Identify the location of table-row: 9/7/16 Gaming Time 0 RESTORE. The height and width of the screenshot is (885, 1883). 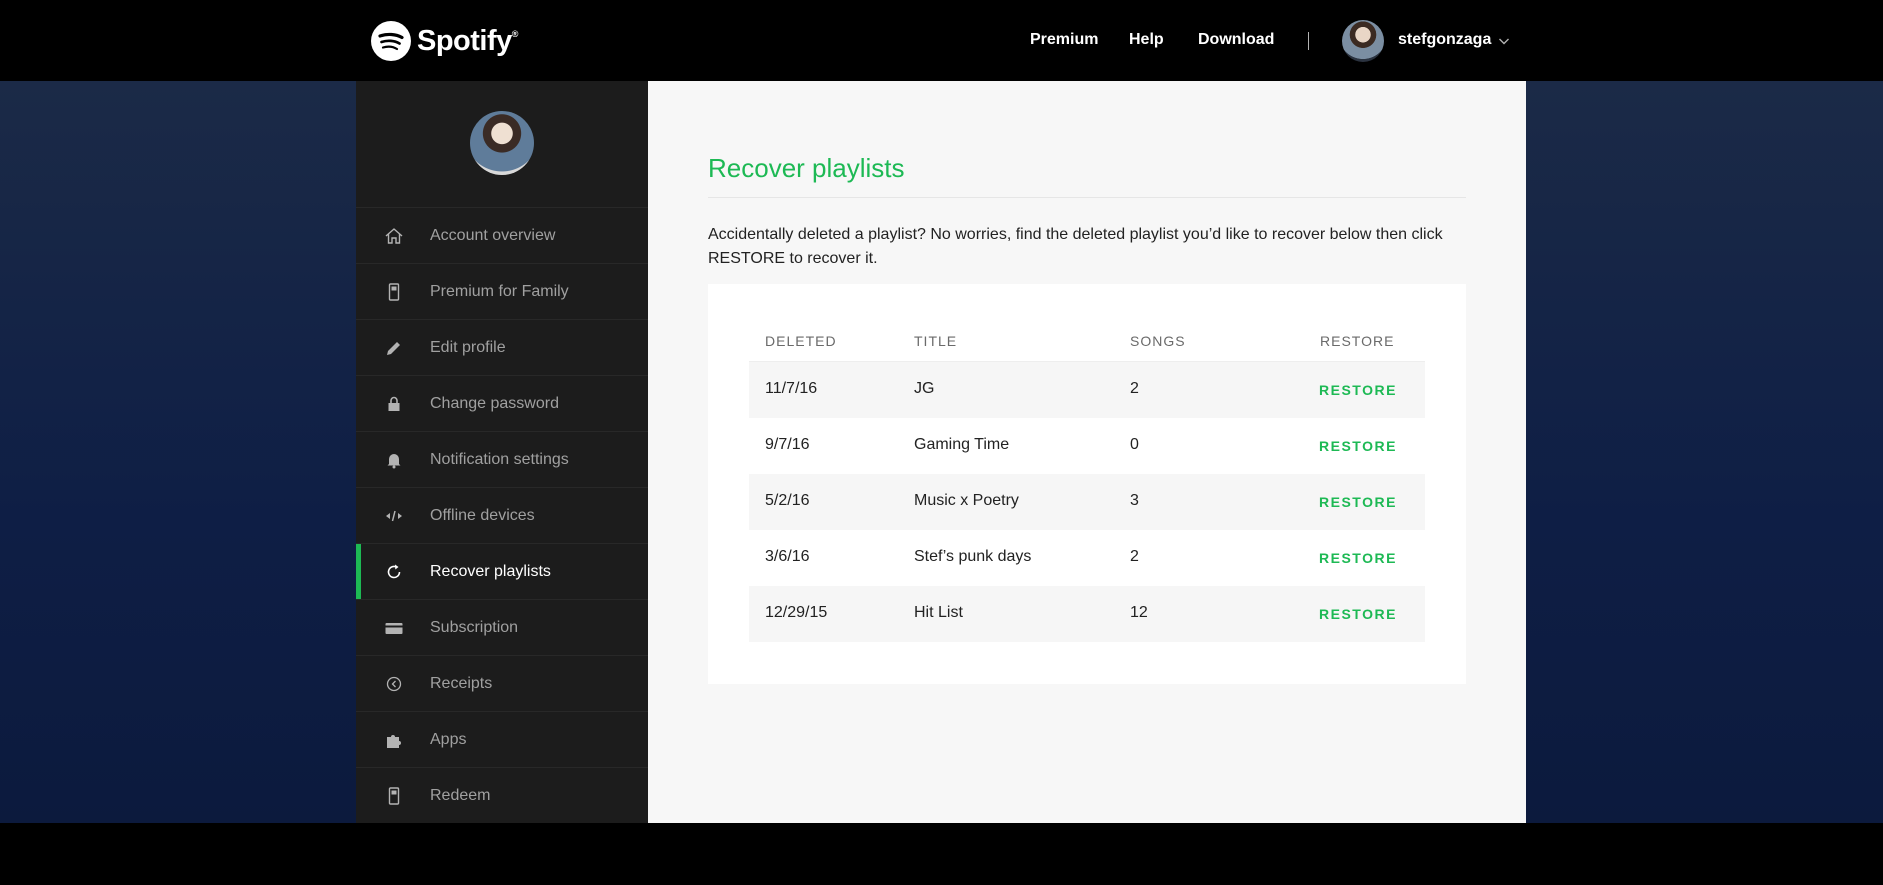
(1087, 446).